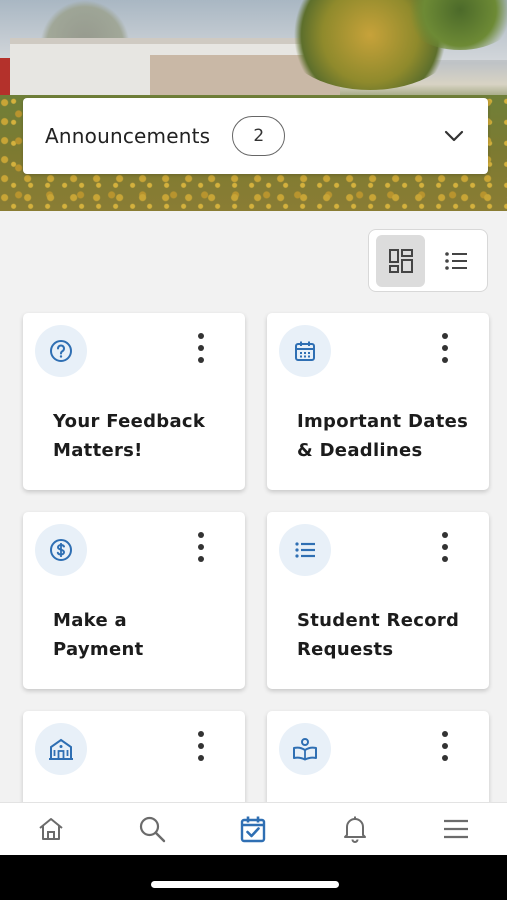  I want to click on nav-menu, so click(456, 829).